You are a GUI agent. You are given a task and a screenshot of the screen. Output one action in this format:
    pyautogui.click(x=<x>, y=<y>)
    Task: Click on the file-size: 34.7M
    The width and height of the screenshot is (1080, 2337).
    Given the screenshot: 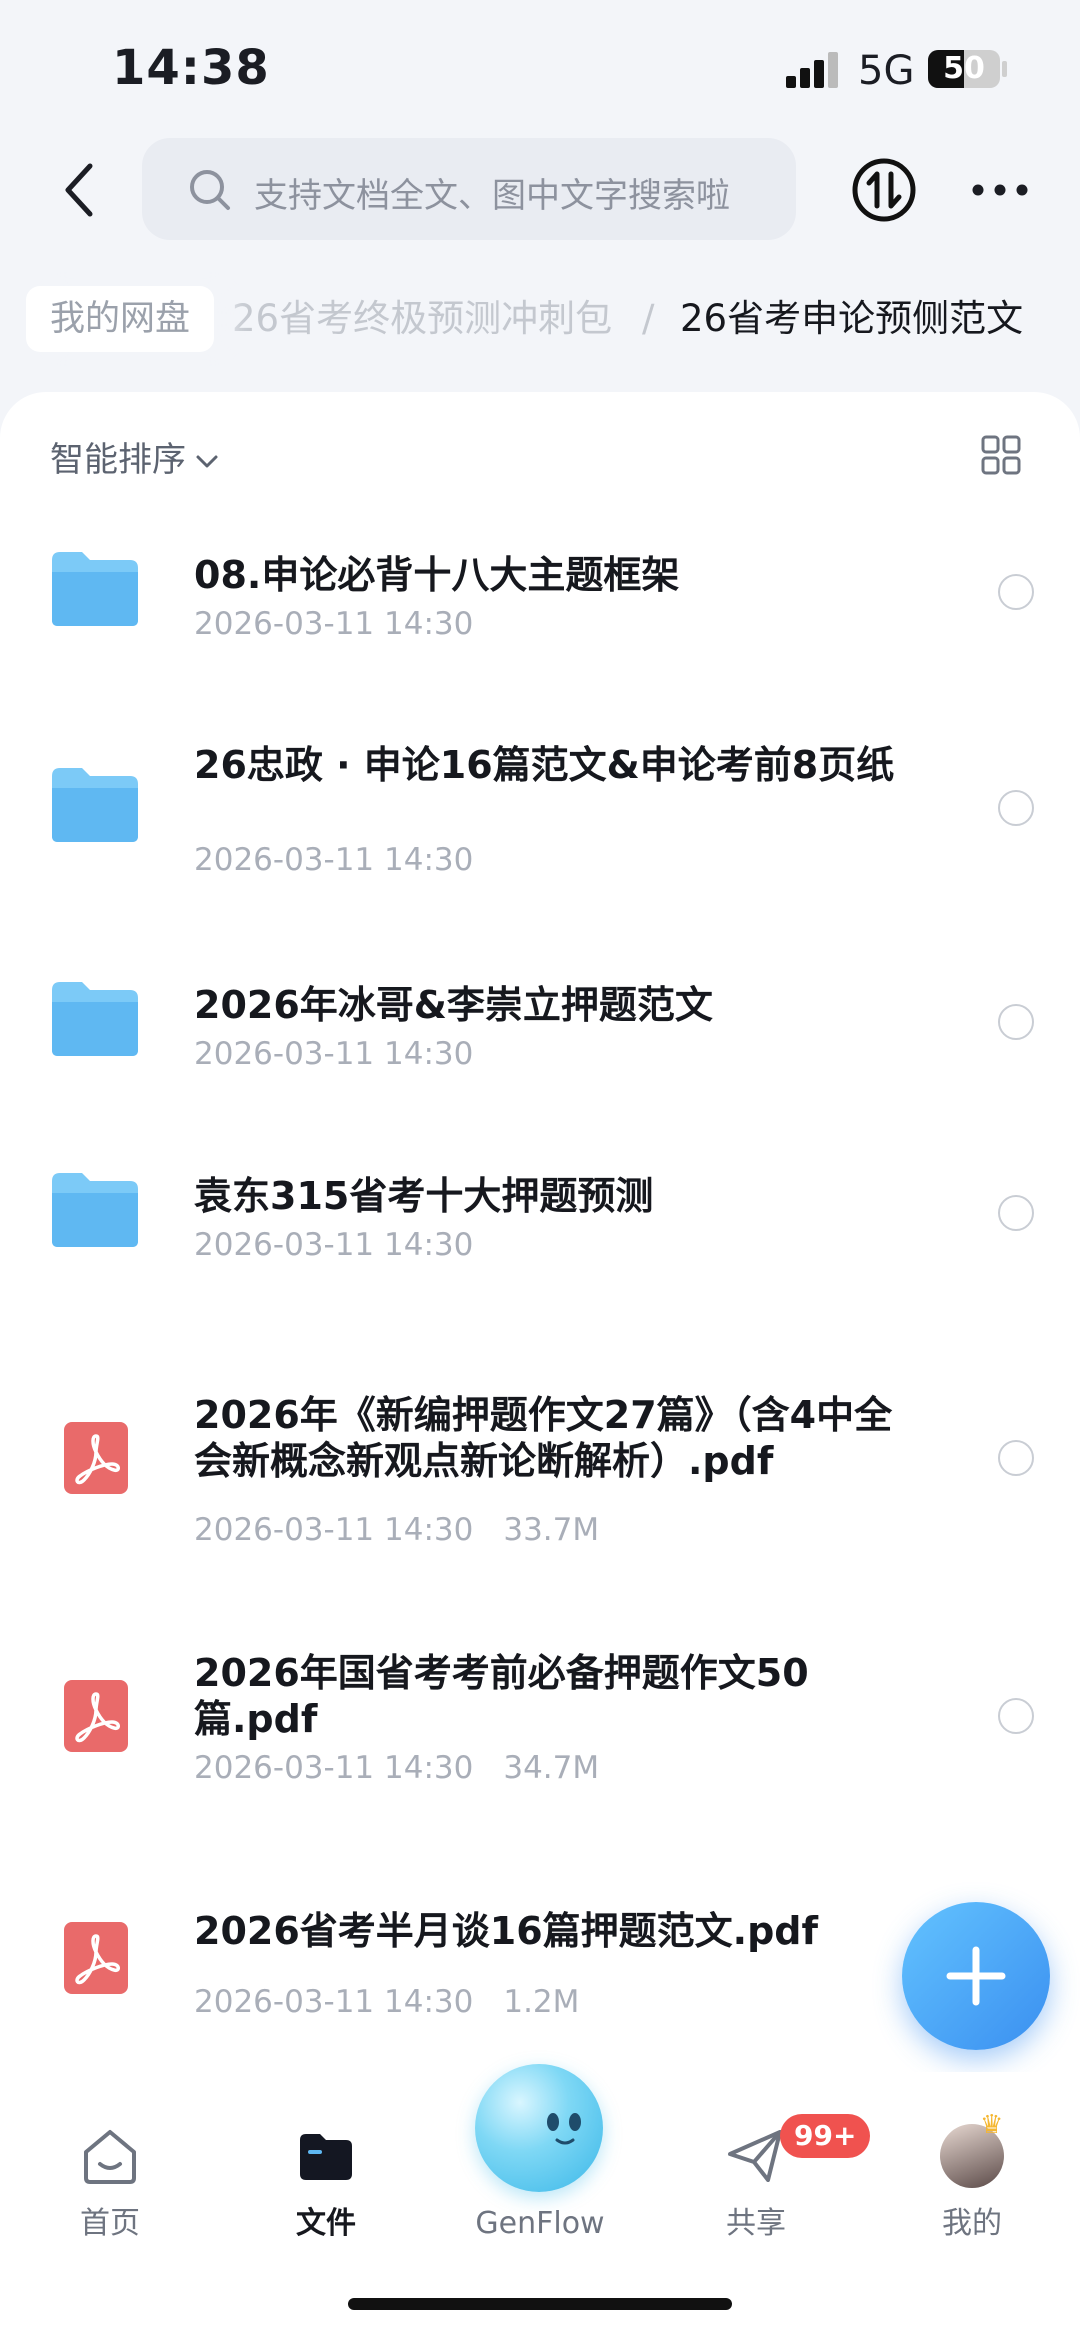 What is the action you would take?
    pyautogui.click(x=551, y=1768)
    